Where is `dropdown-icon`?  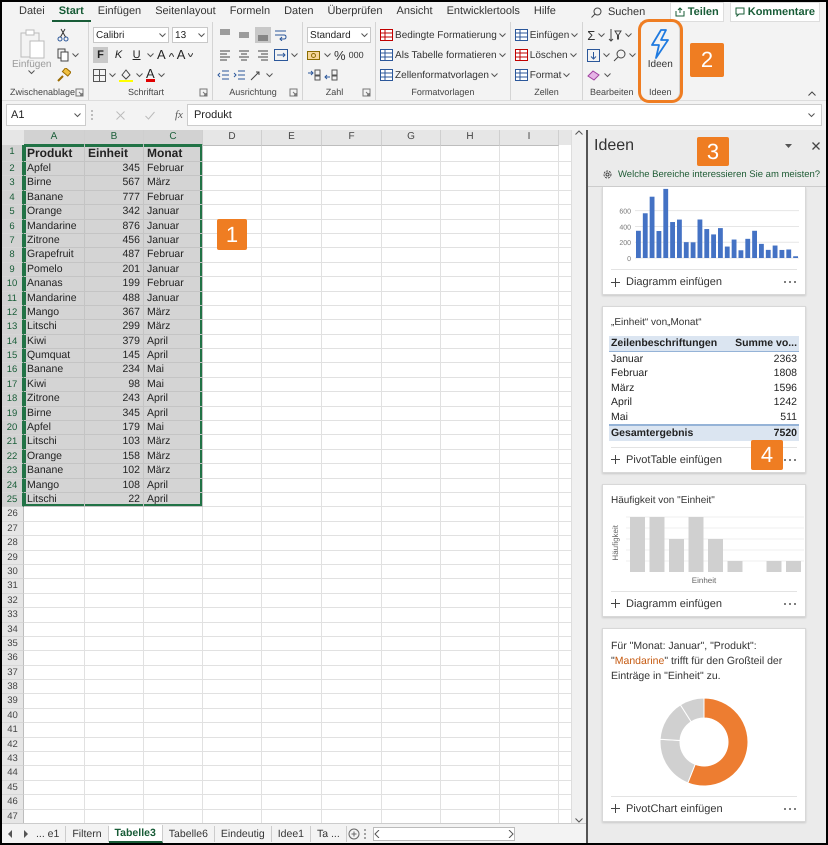 dropdown-icon is located at coordinates (788, 146).